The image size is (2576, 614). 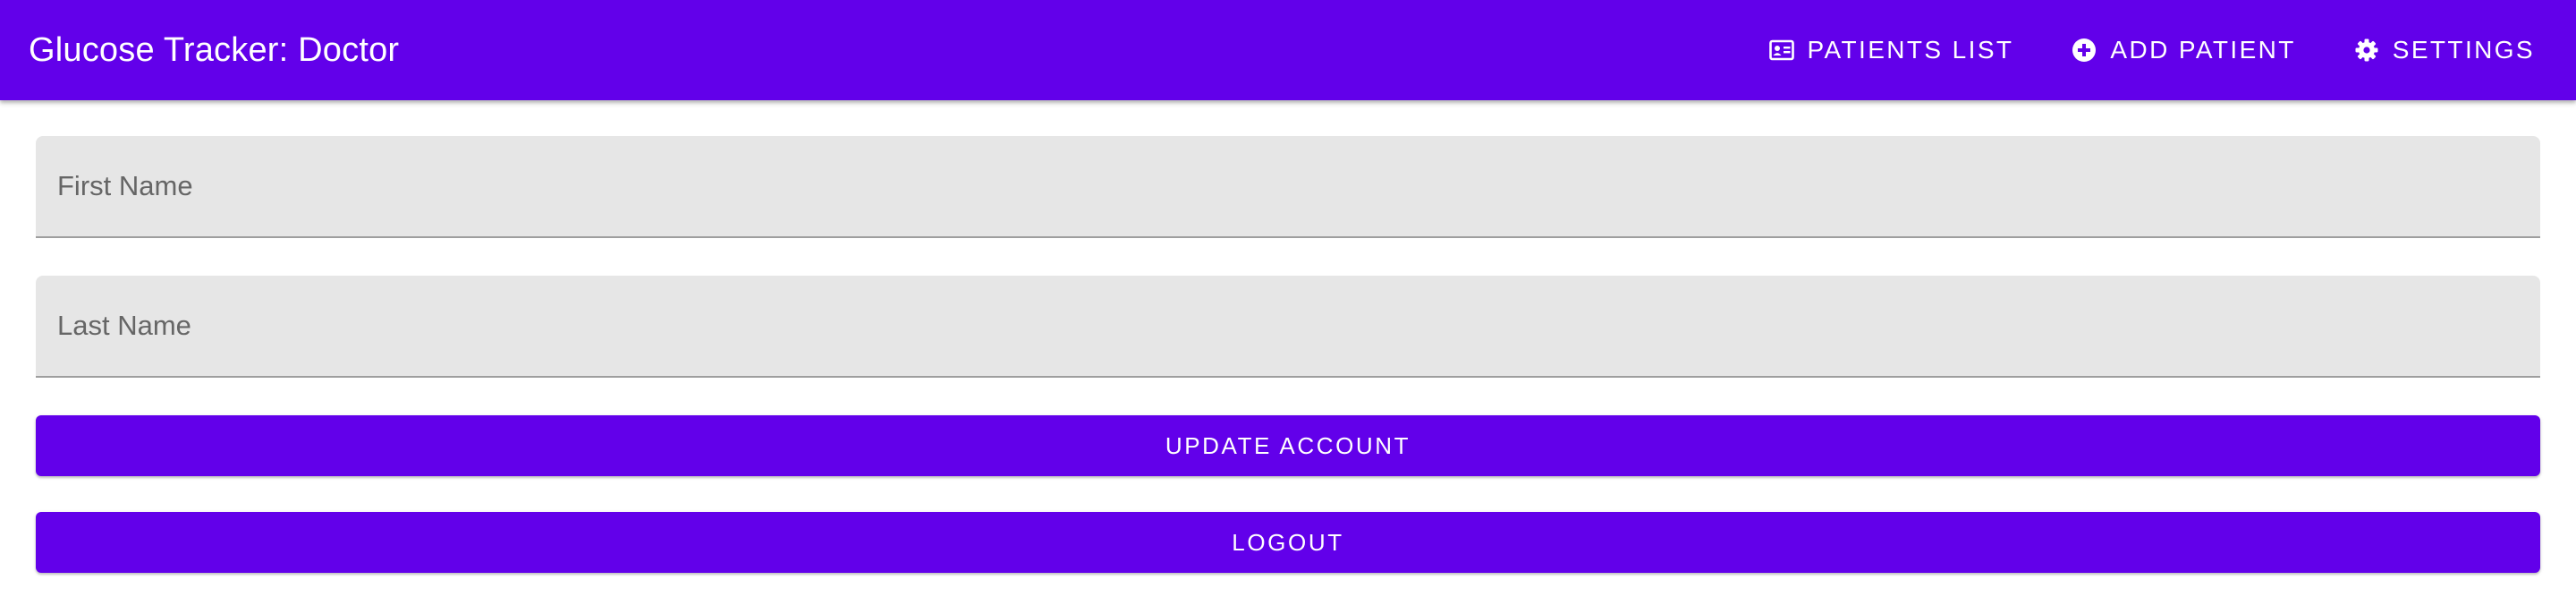 I want to click on add-circle-icon, so click(x=2084, y=51).